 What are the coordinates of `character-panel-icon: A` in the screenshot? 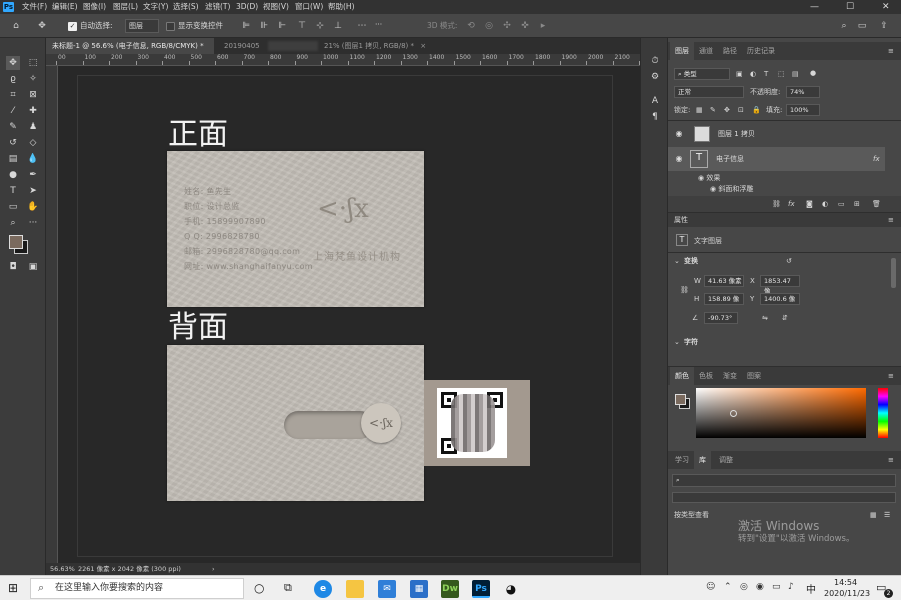 It's located at (655, 101).